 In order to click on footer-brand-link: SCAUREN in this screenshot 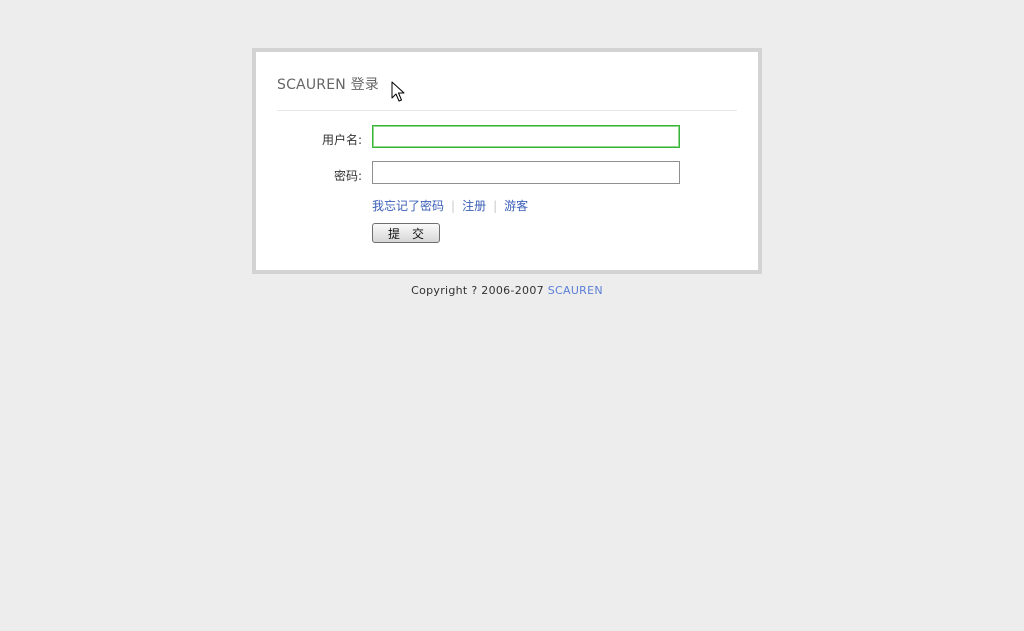, I will do `click(575, 290)`.